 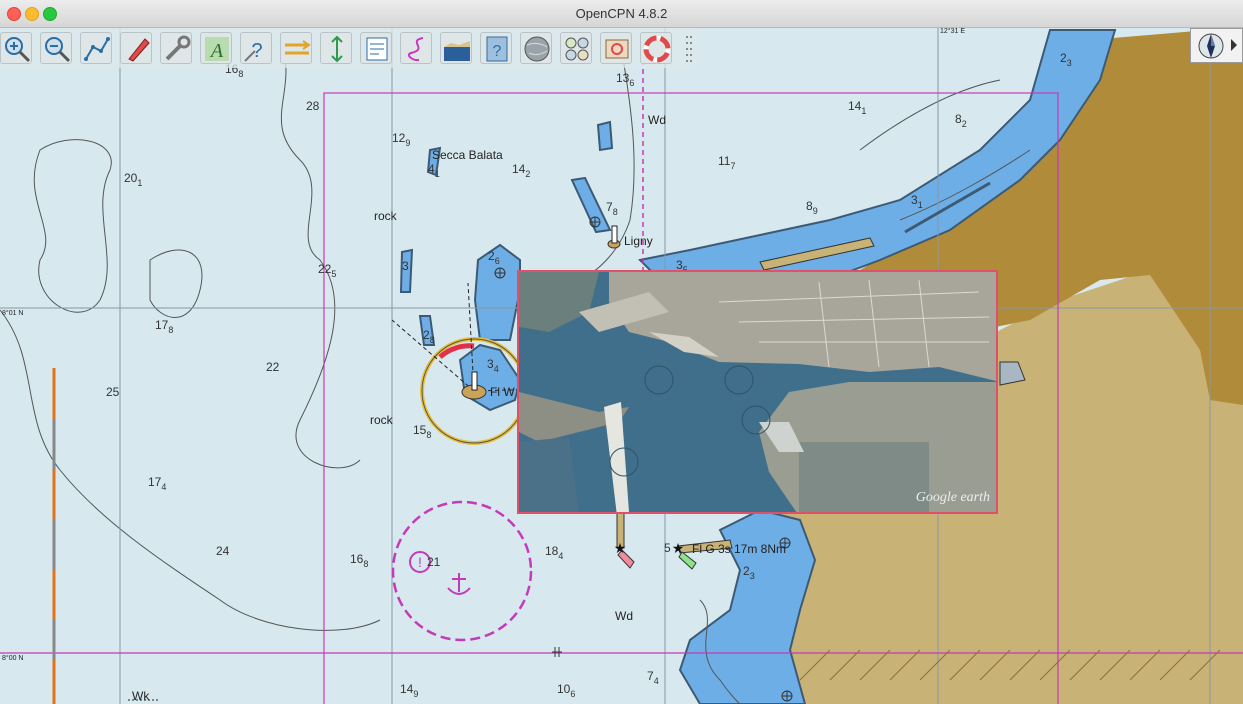 I want to click on depth-value: 5, so click(x=667, y=548).